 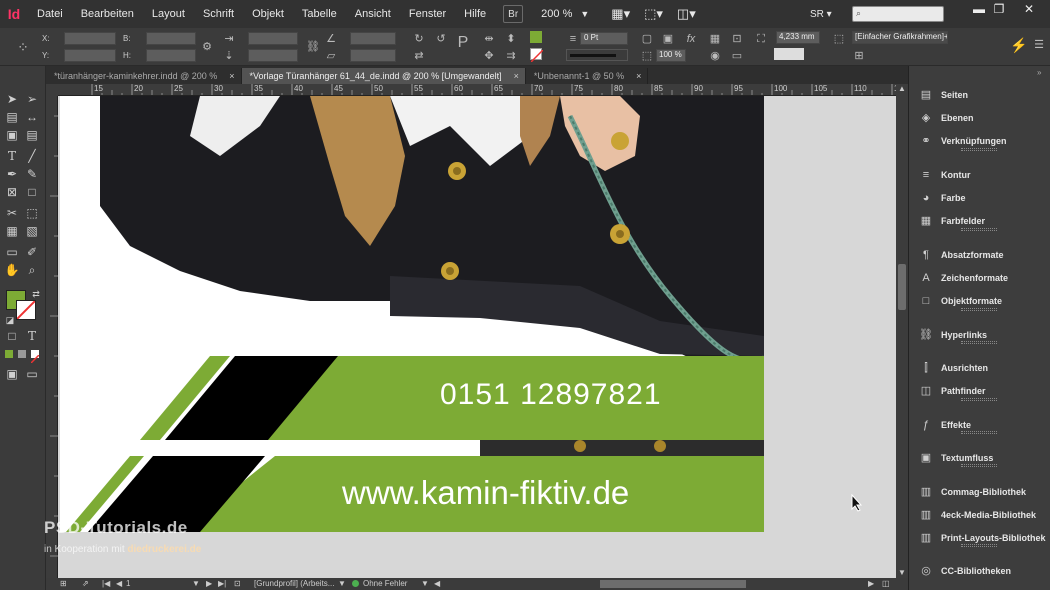 I want to click on rectangle-tool-icon: □, so click(x=32, y=192).